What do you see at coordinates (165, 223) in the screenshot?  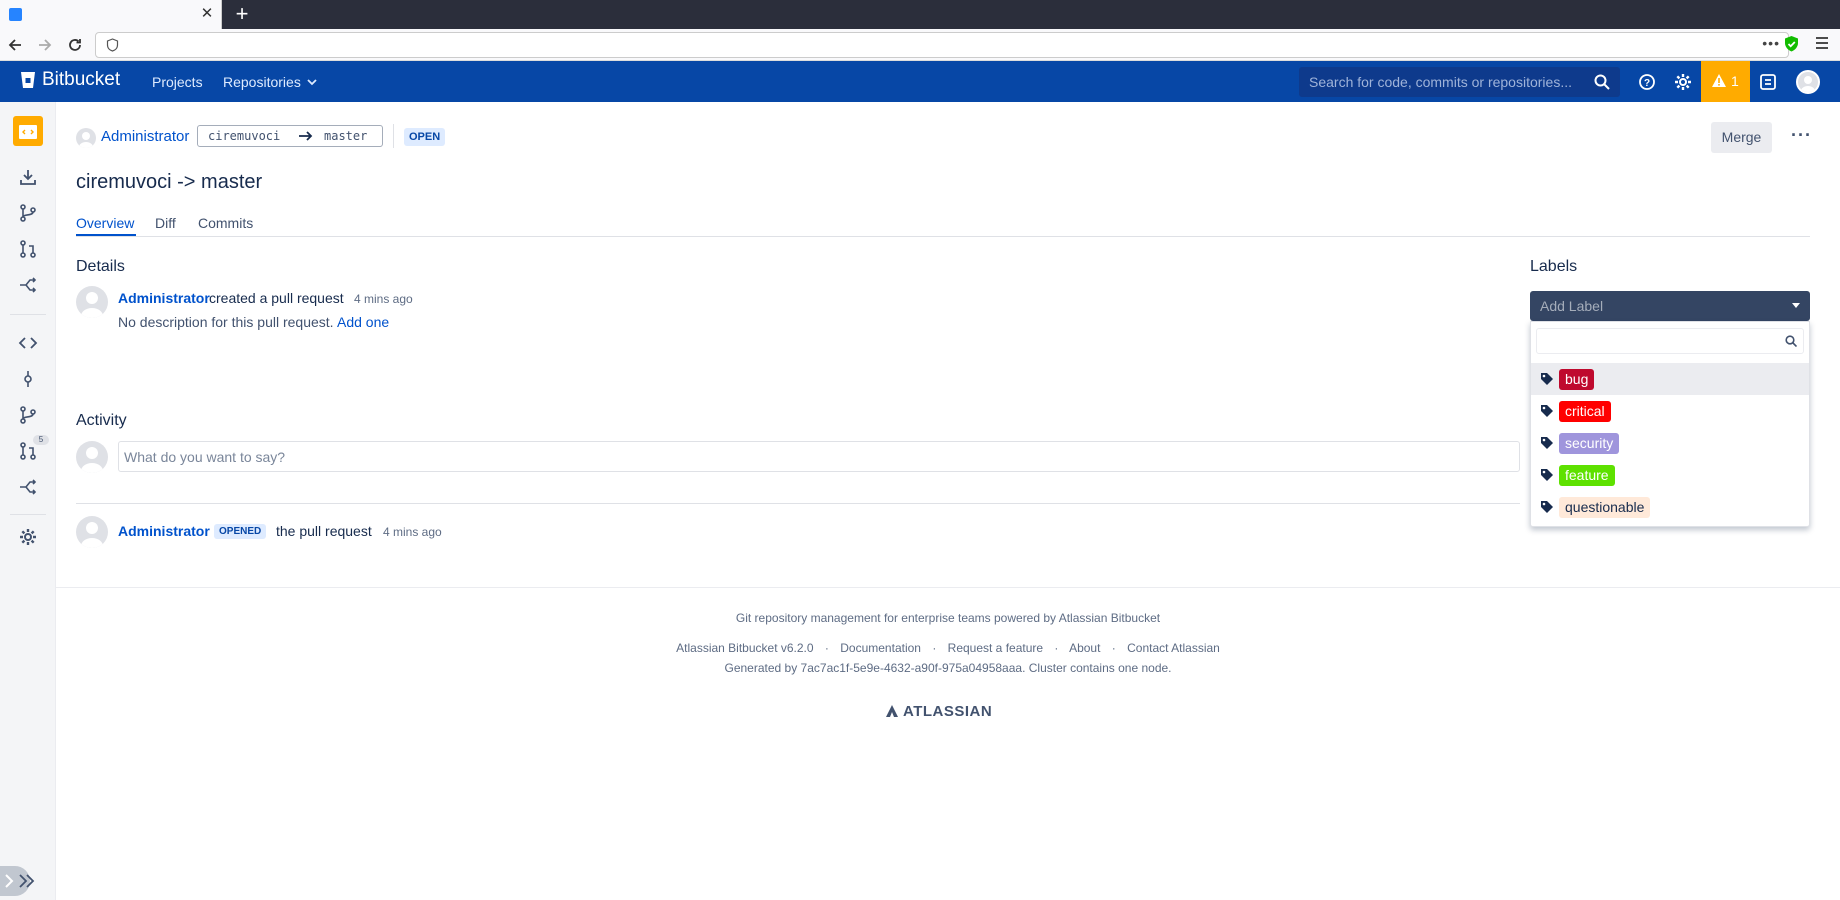 I see `tab-diff: Diff` at bounding box center [165, 223].